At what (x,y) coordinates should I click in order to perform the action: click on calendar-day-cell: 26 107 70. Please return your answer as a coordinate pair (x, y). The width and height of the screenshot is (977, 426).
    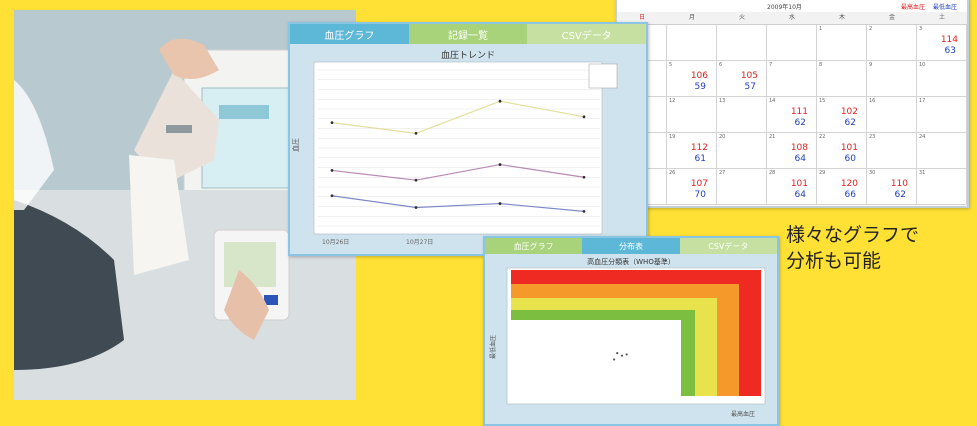
    Looking at the image, I should click on (692, 187).